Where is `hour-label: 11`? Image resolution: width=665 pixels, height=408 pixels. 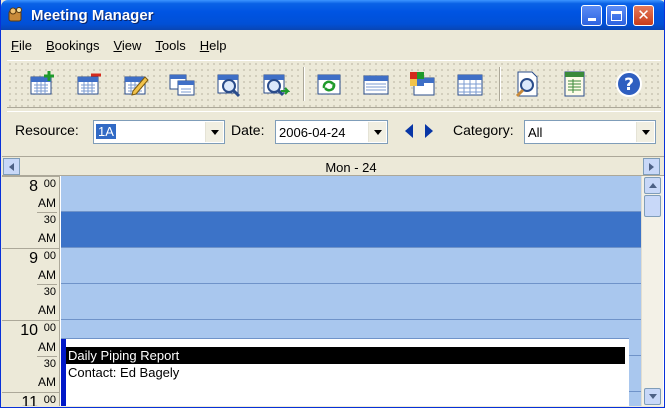
hour-label: 11 is located at coordinates (29, 400).